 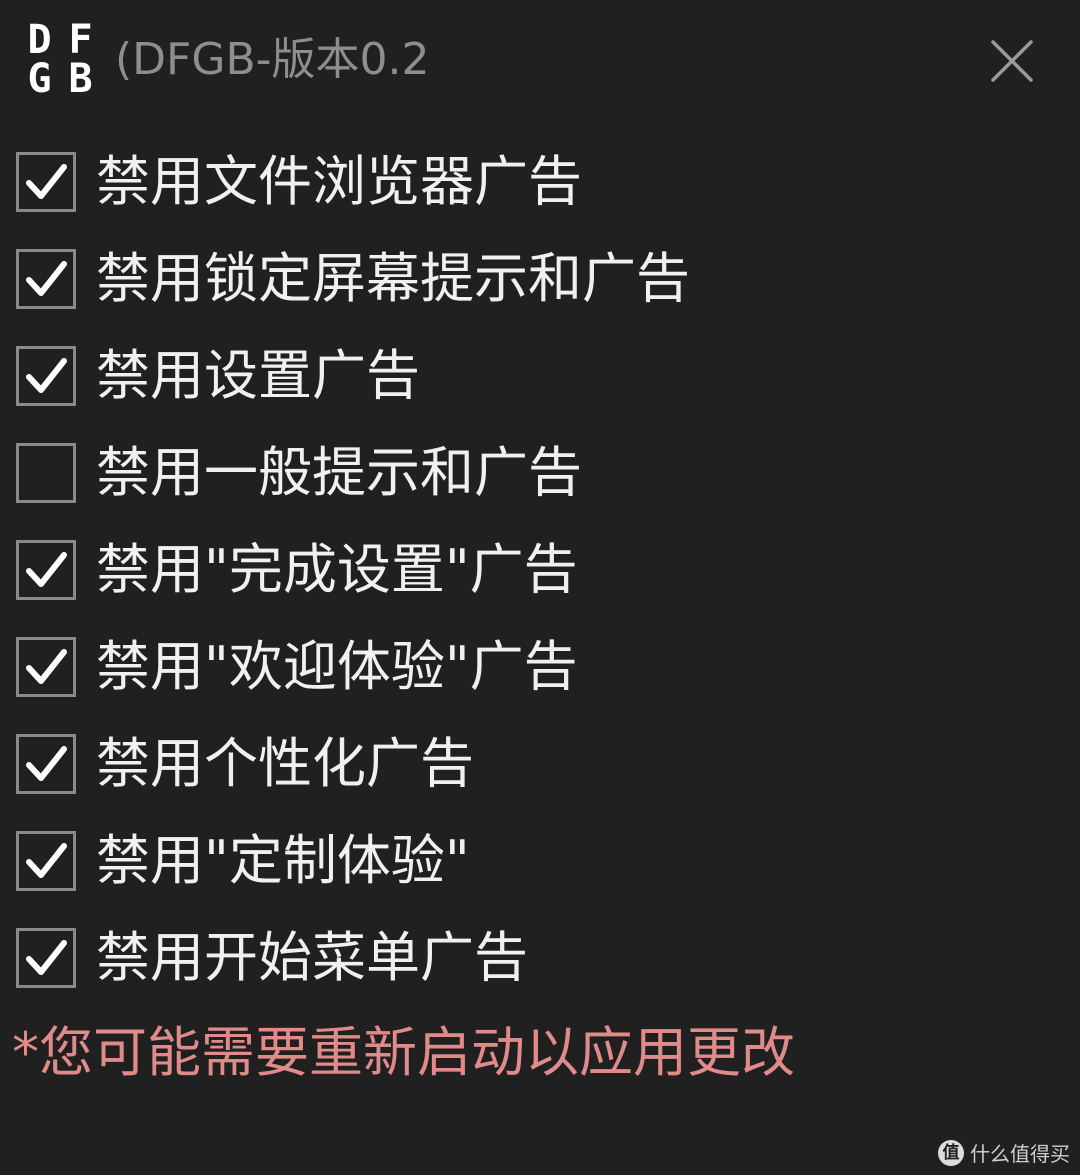 What do you see at coordinates (59, 59) in the screenshot?
I see `app-logo: D F G B` at bounding box center [59, 59].